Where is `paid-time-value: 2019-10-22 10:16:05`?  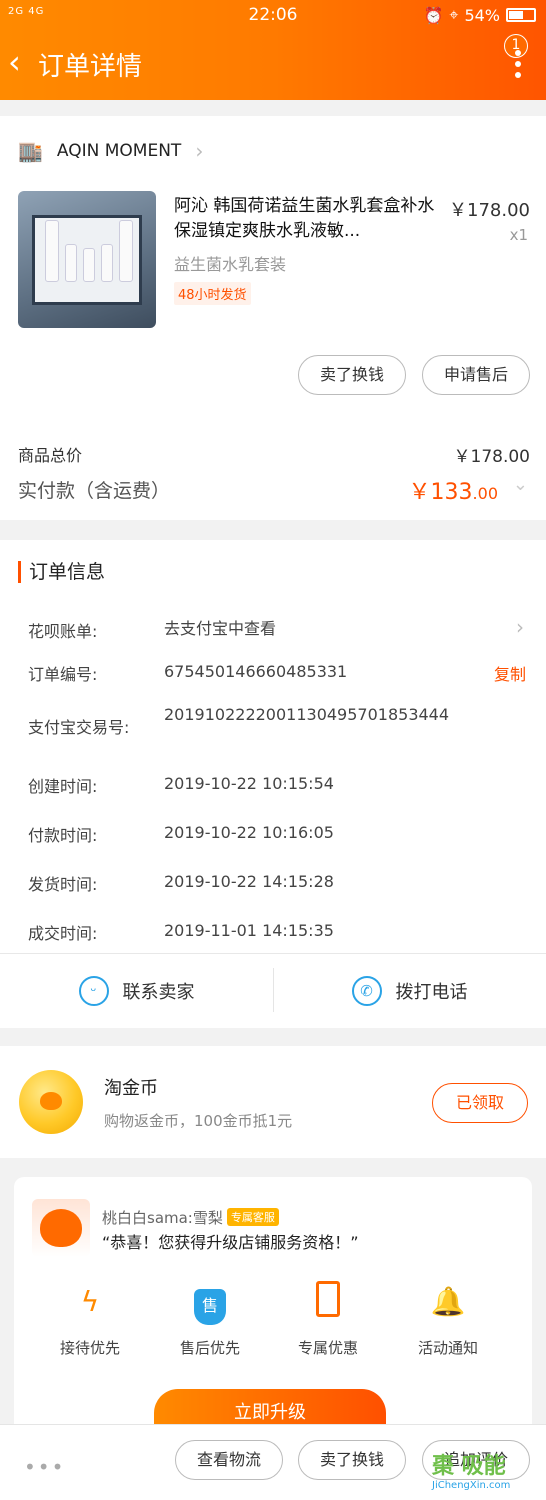 paid-time-value: 2019-10-22 10:16:05 is located at coordinates (249, 832).